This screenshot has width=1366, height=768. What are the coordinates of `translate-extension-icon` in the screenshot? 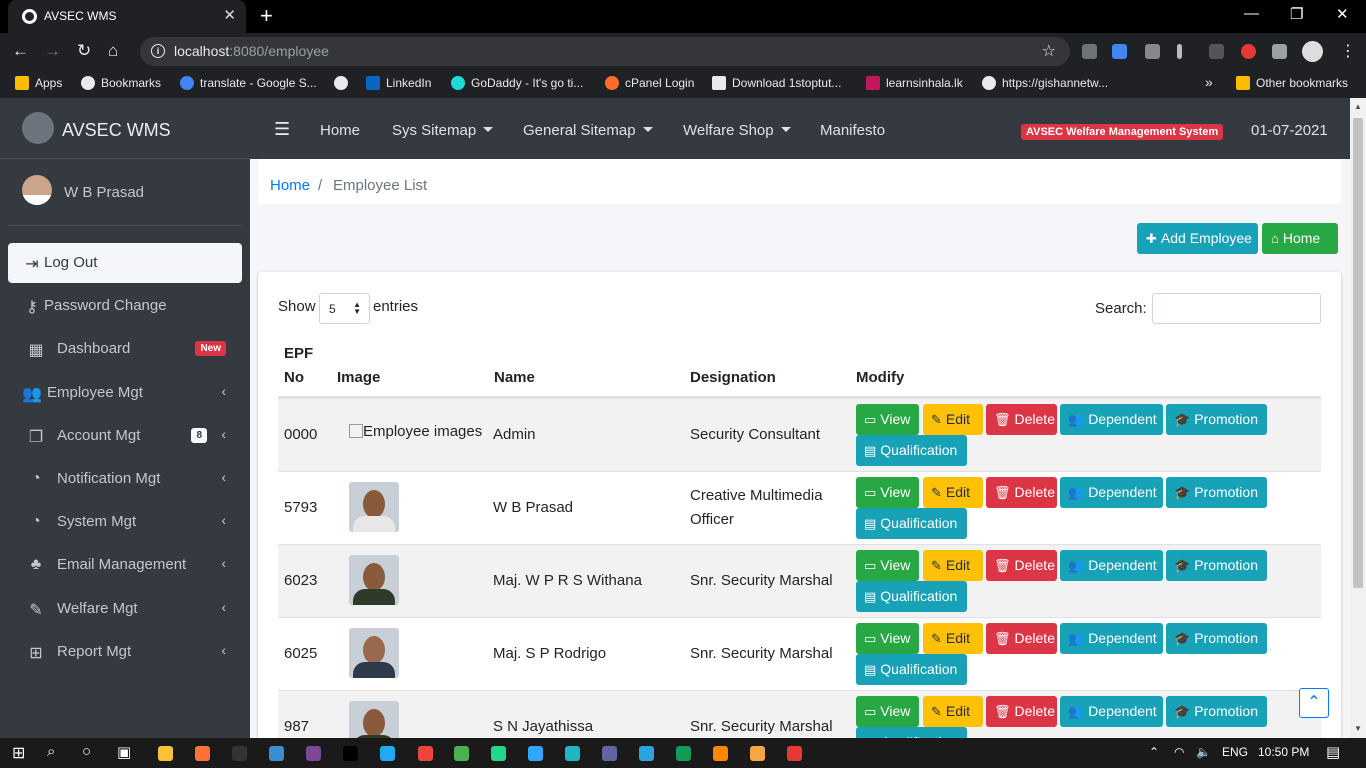 It's located at (1119, 51).